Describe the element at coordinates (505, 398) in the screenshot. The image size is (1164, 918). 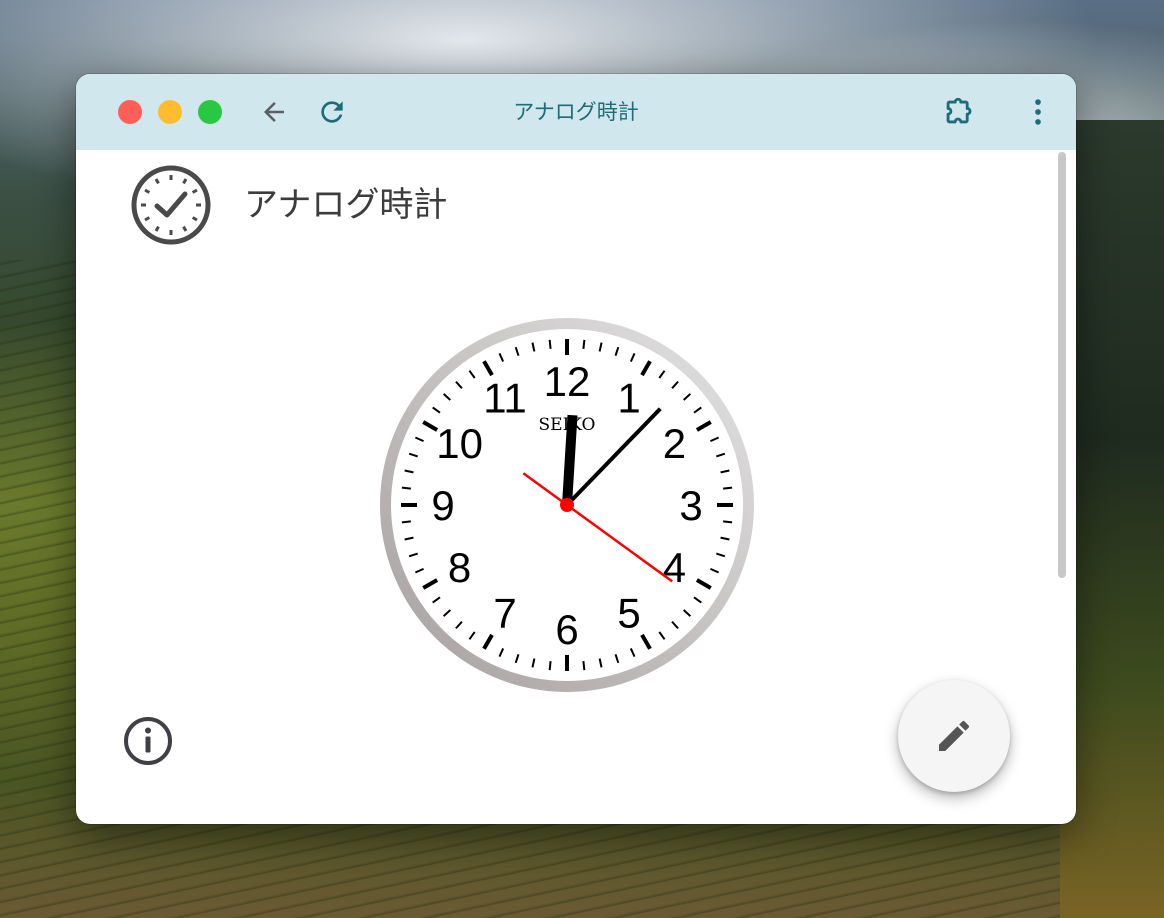
I see `clock-number-11: 11` at that location.